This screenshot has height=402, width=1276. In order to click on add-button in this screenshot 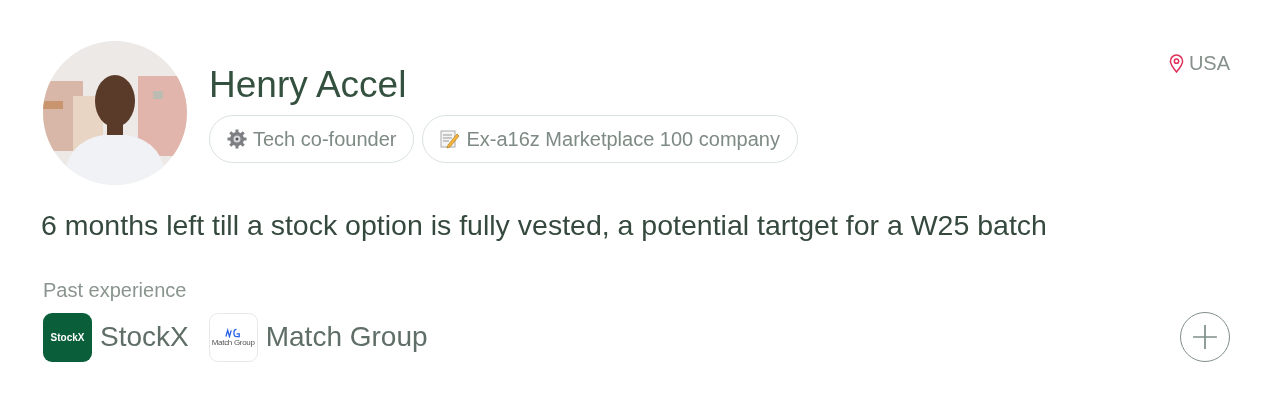, I will do `click(1205, 337)`.